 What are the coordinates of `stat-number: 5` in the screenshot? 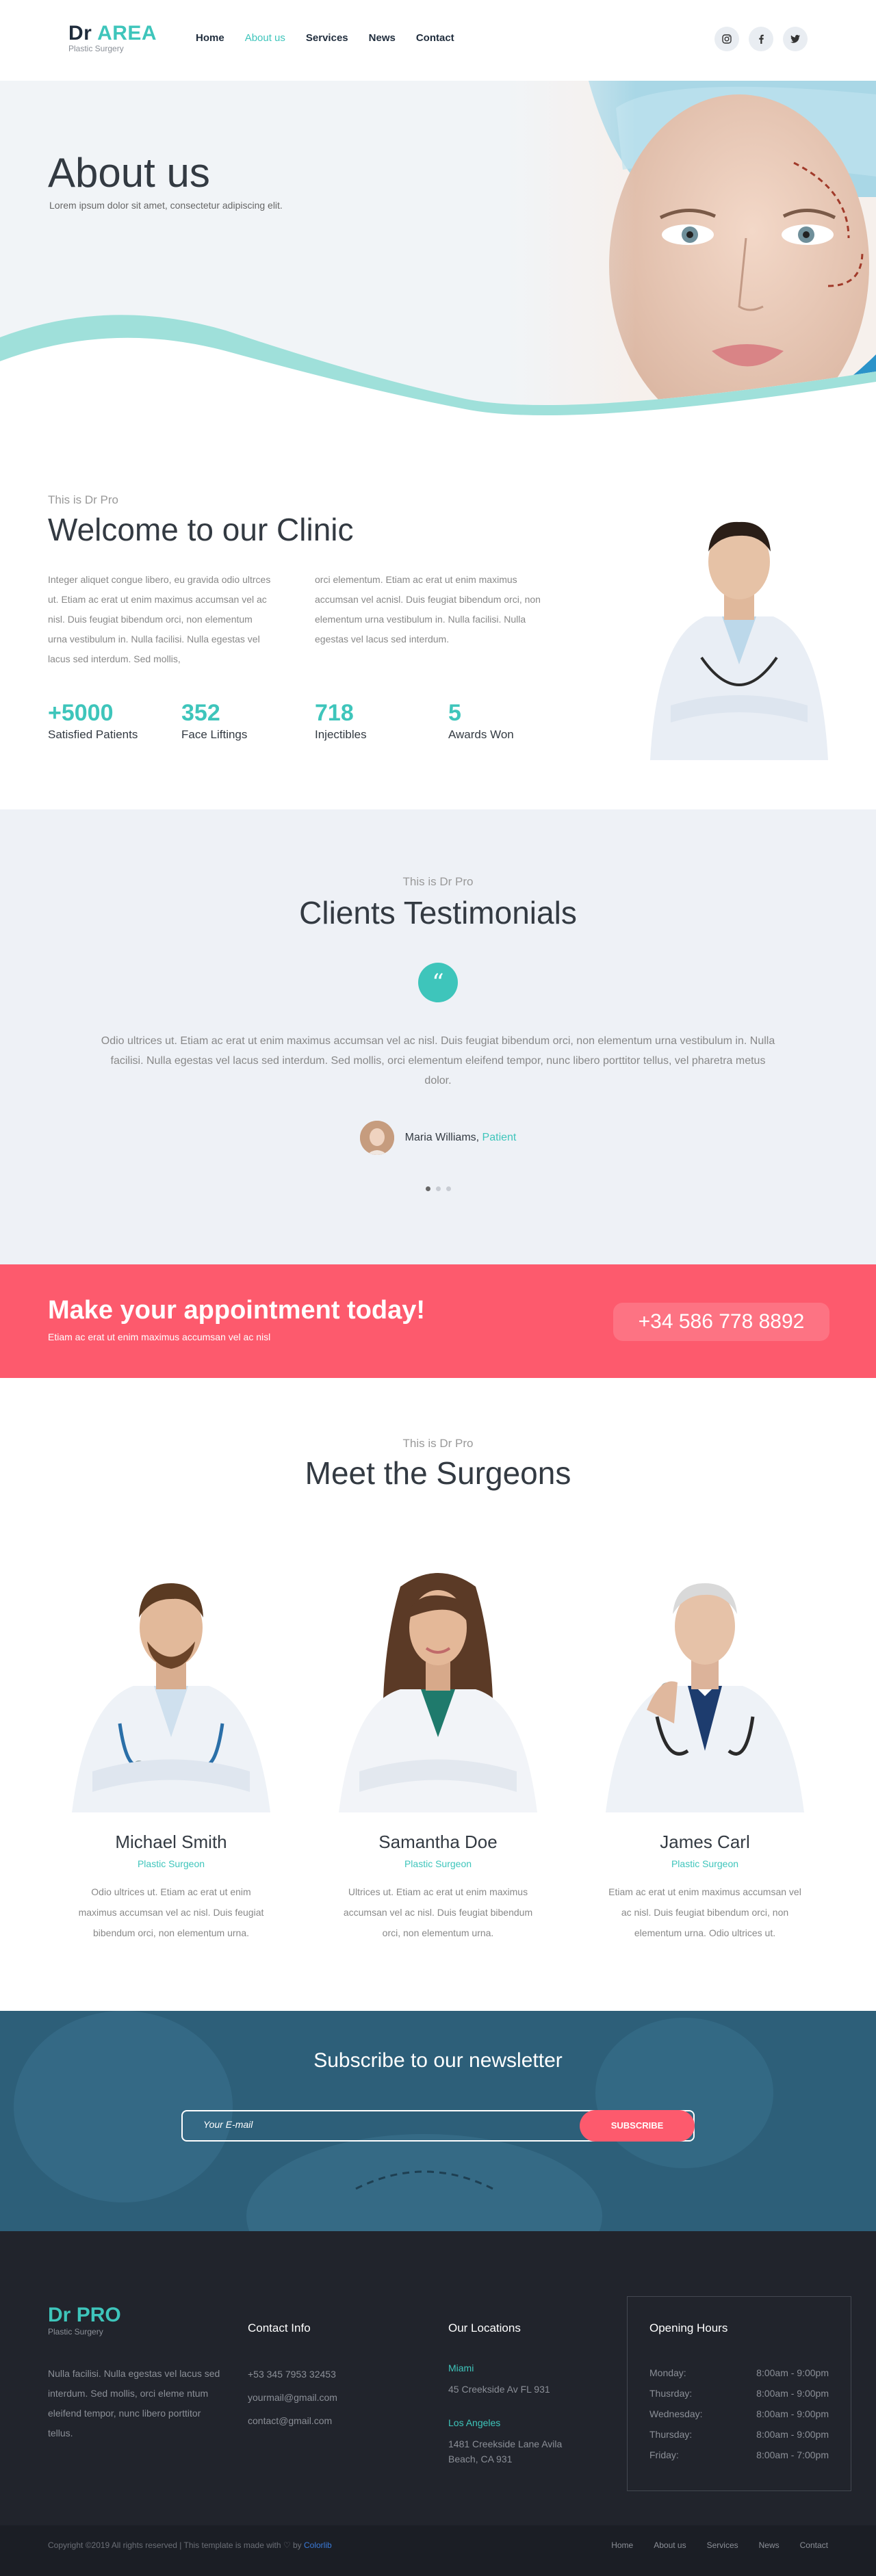 It's located at (454, 713).